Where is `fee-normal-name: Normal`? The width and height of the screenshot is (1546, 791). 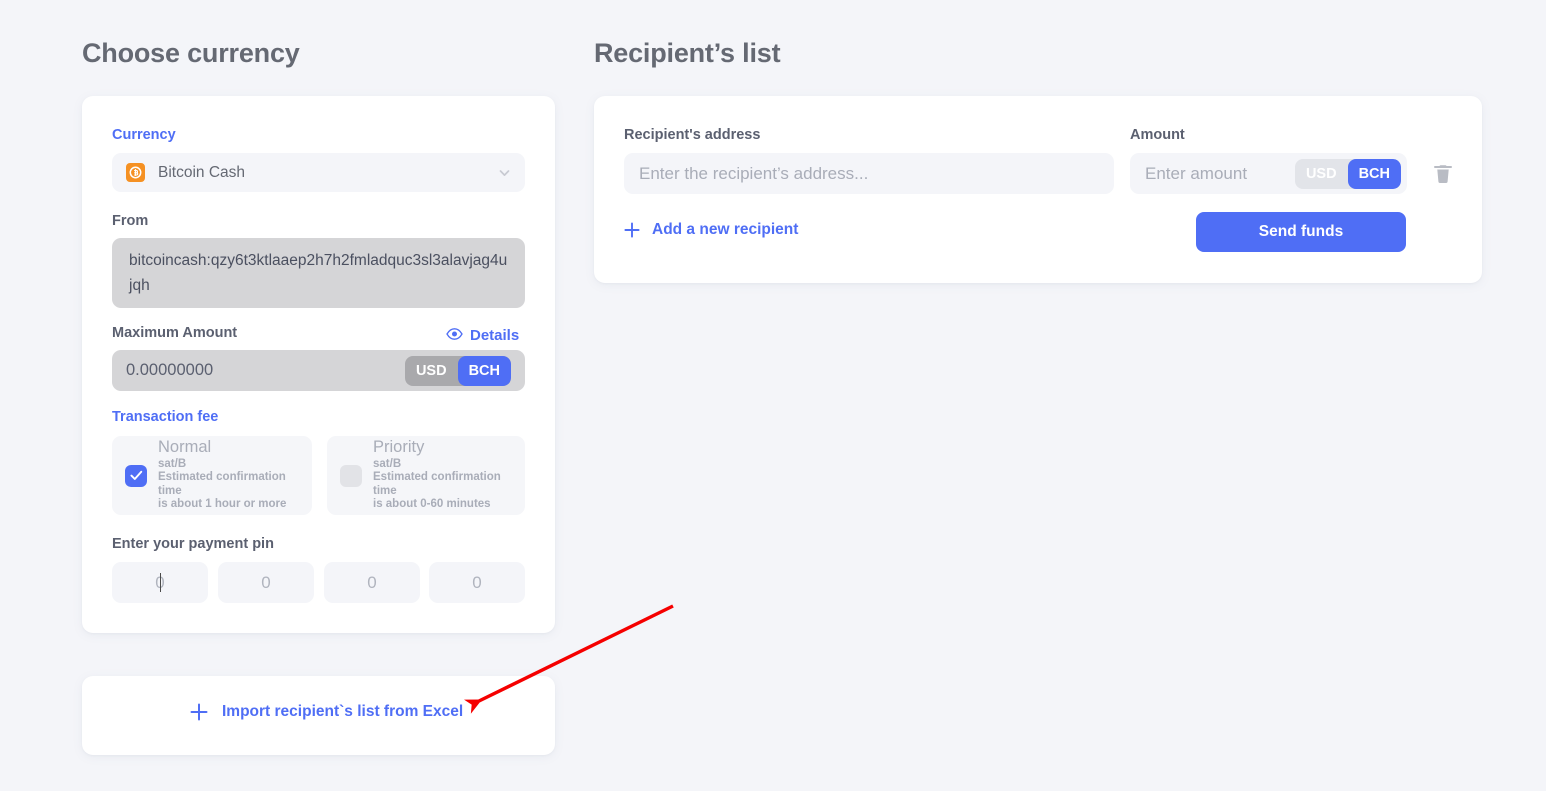 fee-normal-name: Normal is located at coordinates (185, 446).